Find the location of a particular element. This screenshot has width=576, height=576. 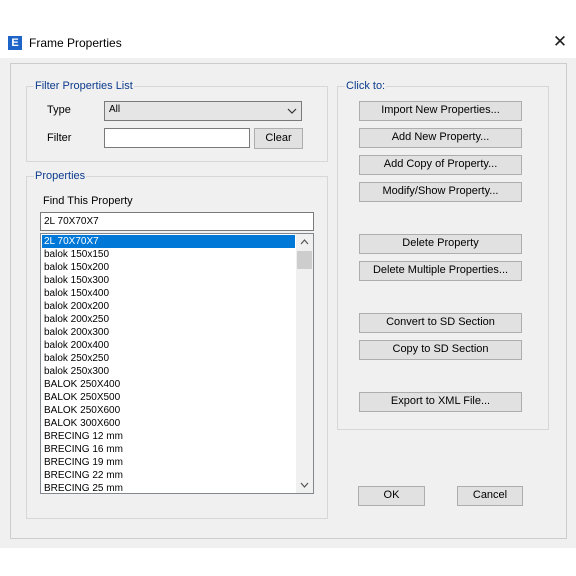

chevron-down-icon is located at coordinates (292, 112).